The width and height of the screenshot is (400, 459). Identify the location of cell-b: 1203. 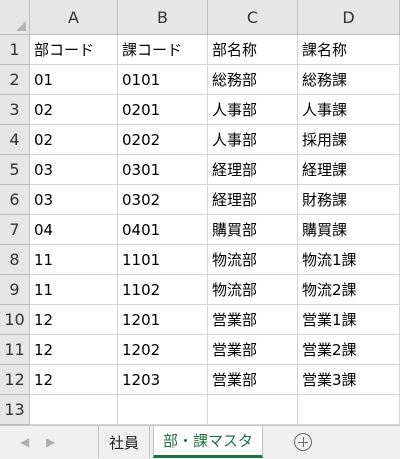
(163, 380).